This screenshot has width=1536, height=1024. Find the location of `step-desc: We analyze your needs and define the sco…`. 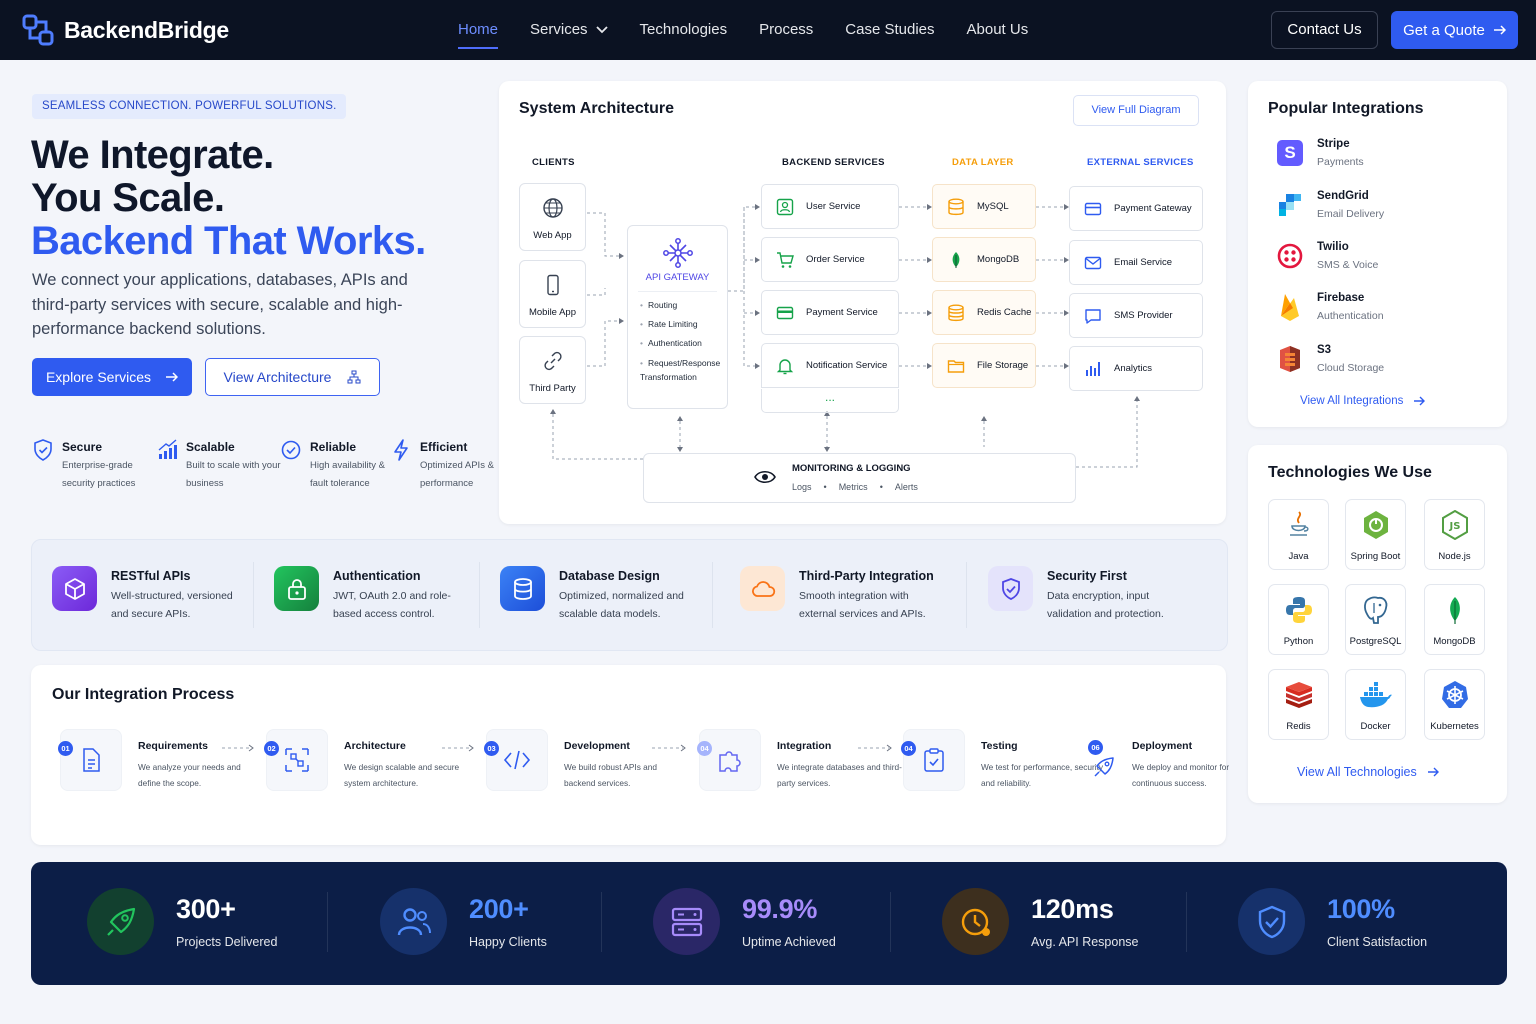

step-desc: We analyze your needs and define the sco… is located at coordinates (189, 775).